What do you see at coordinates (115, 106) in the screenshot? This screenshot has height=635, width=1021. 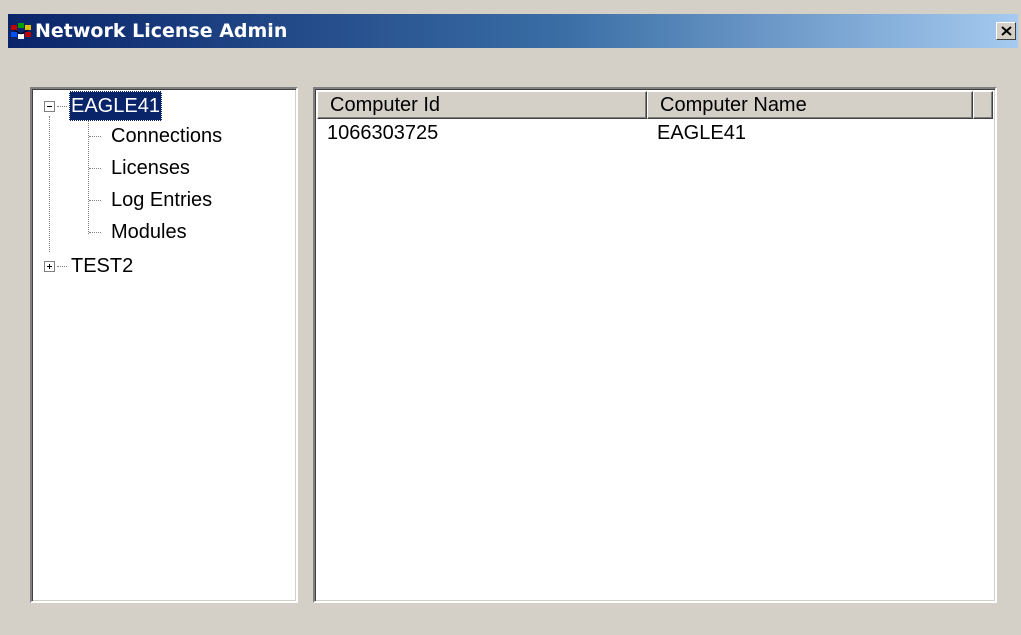 I see `tree-node-label: EAGLE41` at bounding box center [115, 106].